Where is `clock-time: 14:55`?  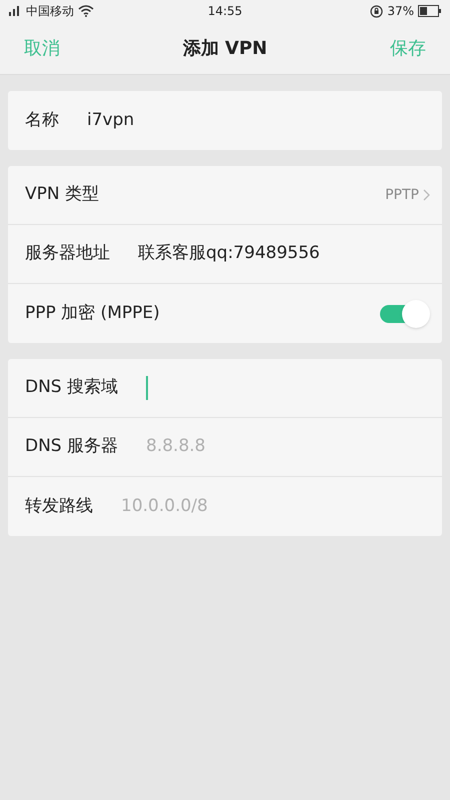
clock-time: 14:55 is located at coordinates (225, 11).